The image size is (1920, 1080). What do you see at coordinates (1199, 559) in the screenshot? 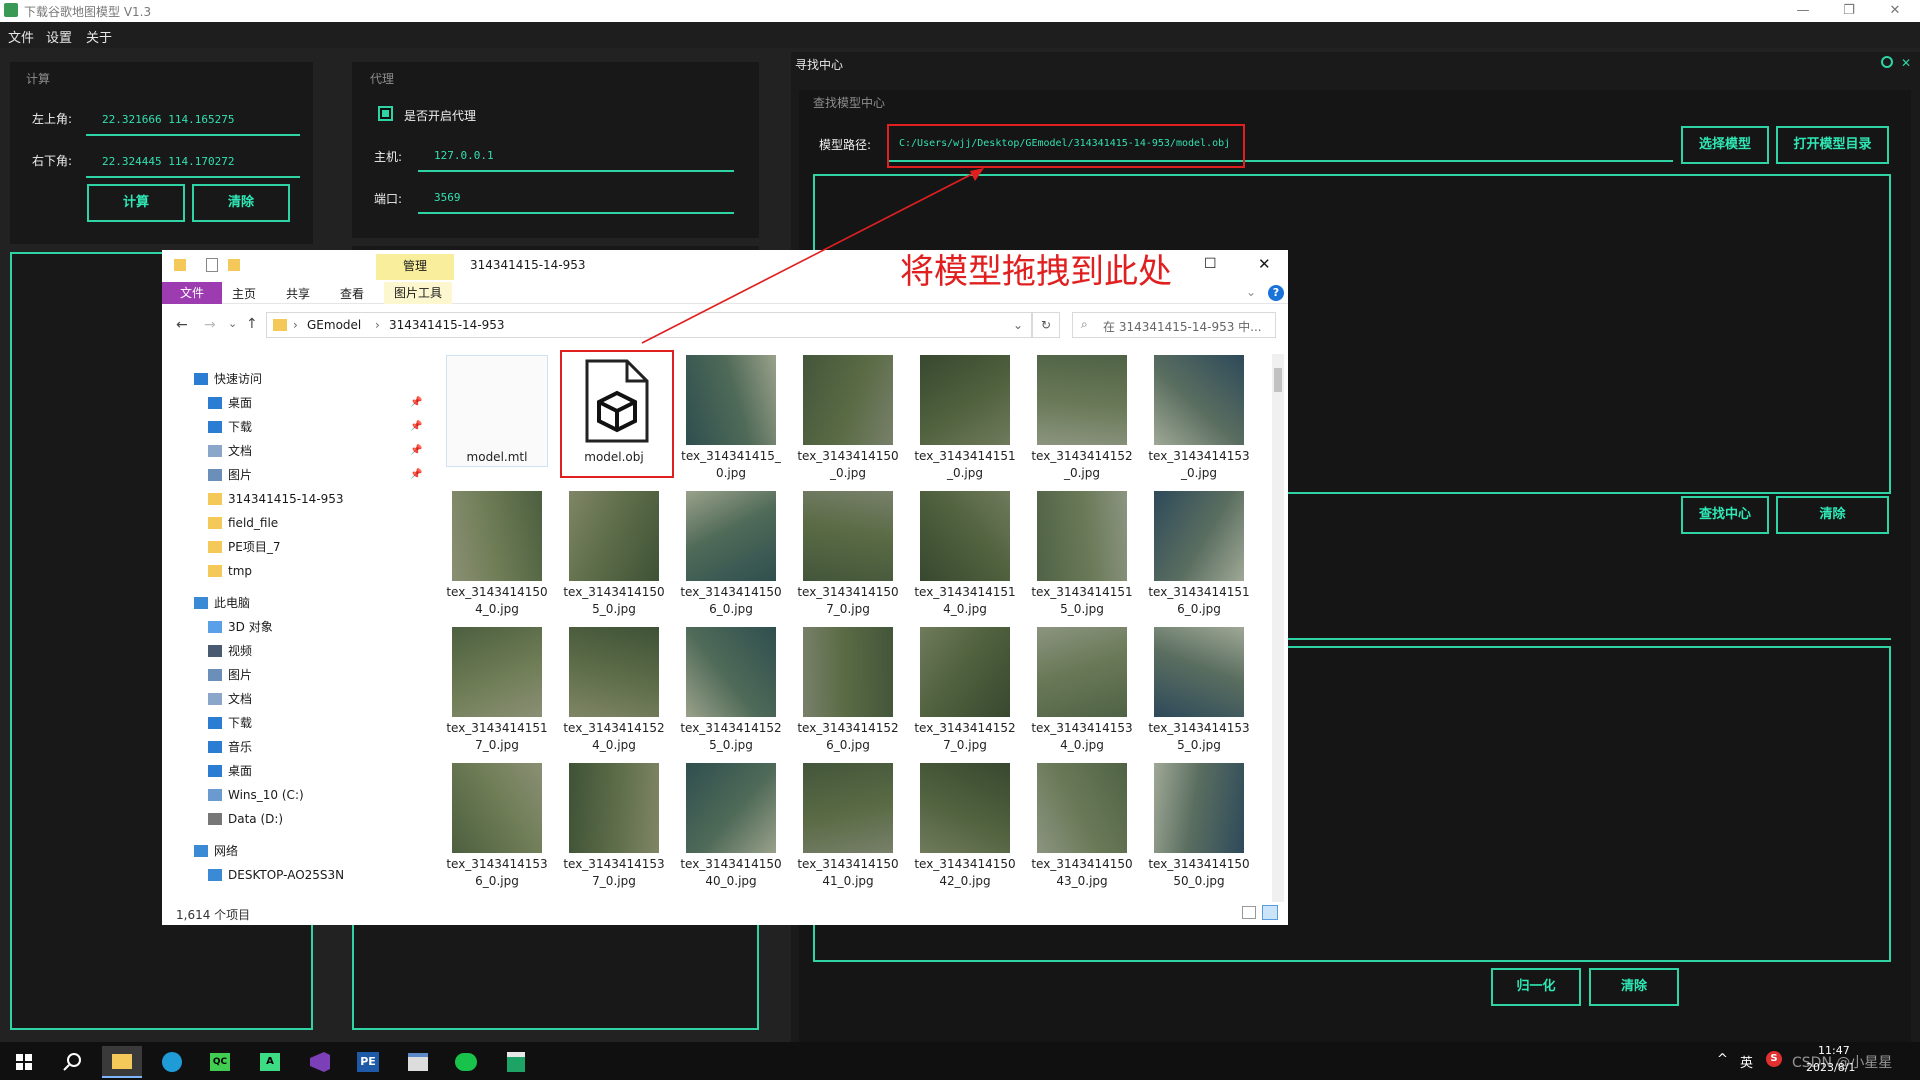
I see `file-item: tex_3143414151 6_0.jpg` at bounding box center [1199, 559].